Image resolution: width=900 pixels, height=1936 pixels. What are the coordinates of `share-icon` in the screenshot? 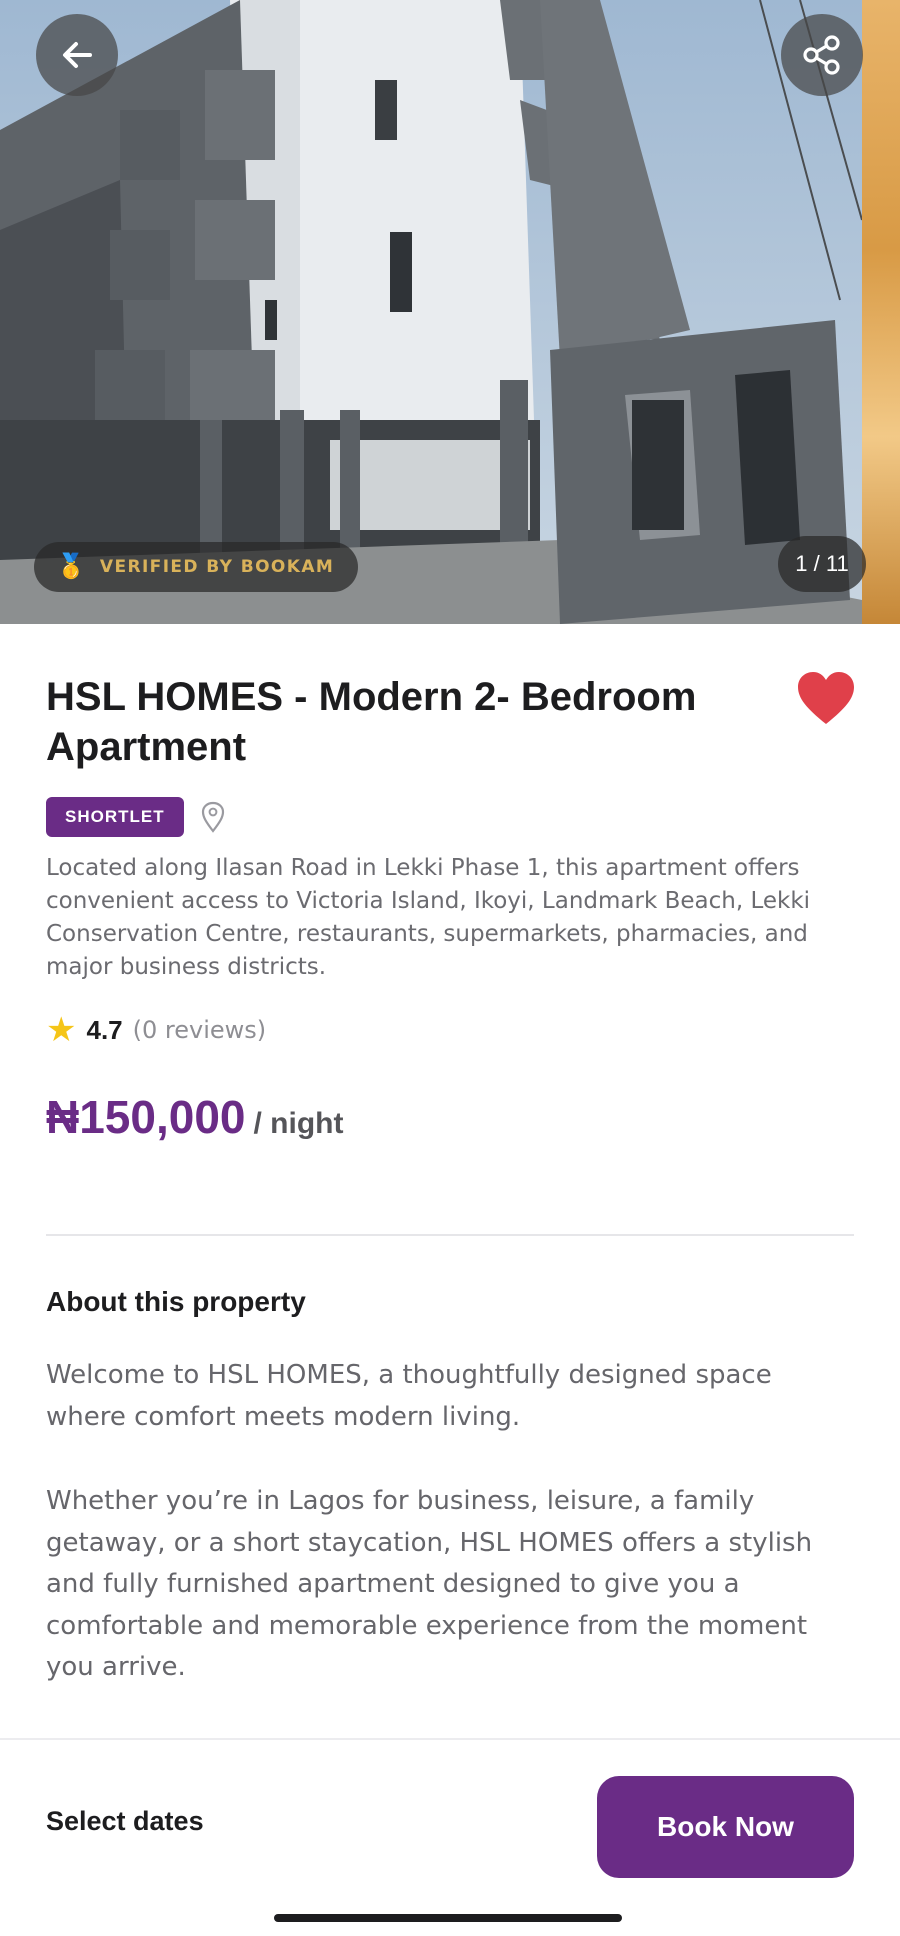 It's located at (821, 55).